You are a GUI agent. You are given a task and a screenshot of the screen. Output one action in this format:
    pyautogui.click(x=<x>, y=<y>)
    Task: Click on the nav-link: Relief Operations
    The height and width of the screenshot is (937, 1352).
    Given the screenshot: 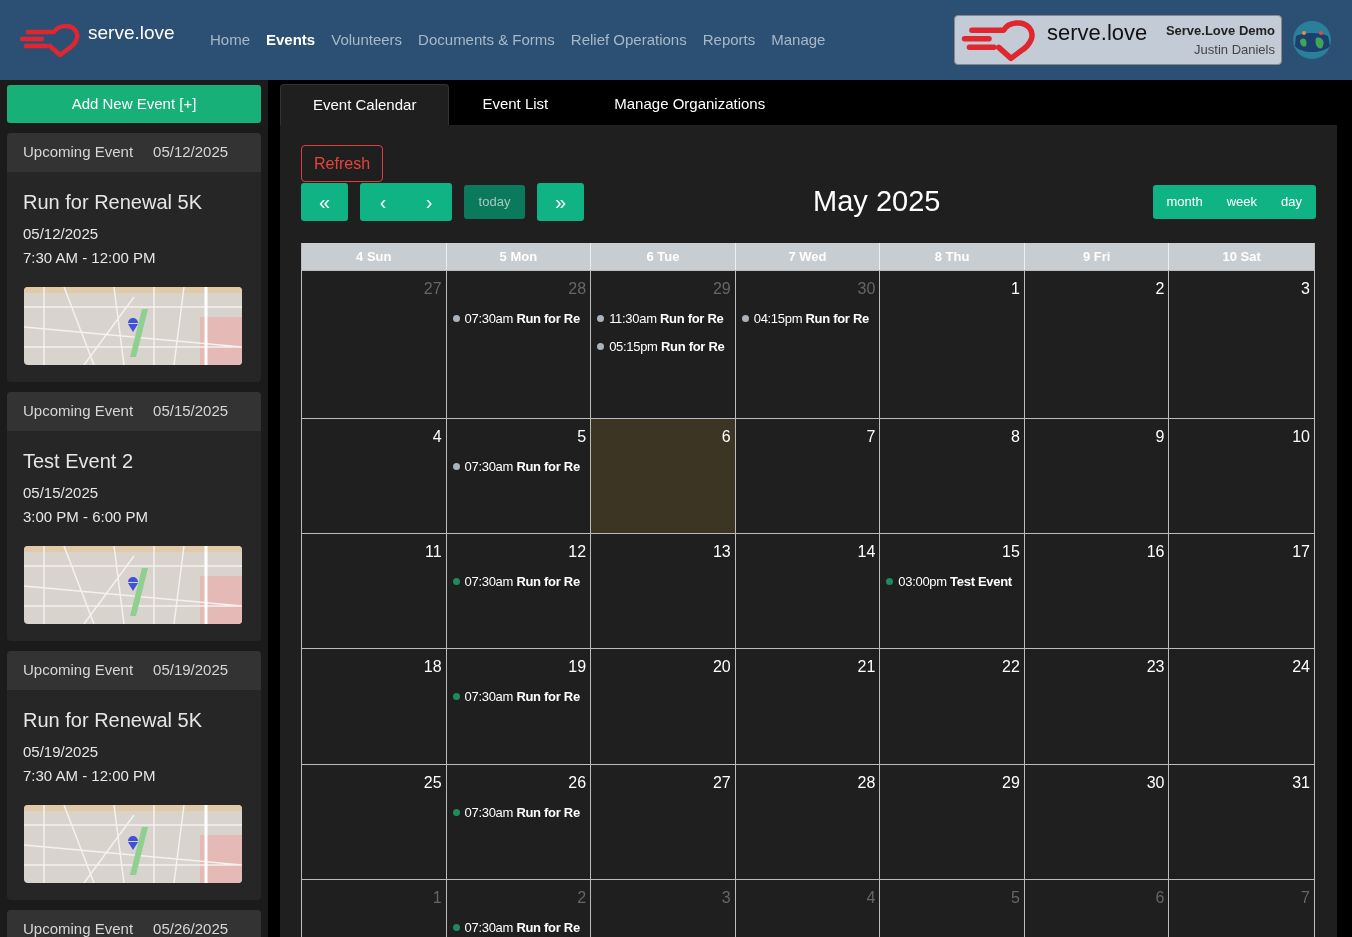 What is the action you would take?
    pyautogui.click(x=628, y=40)
    